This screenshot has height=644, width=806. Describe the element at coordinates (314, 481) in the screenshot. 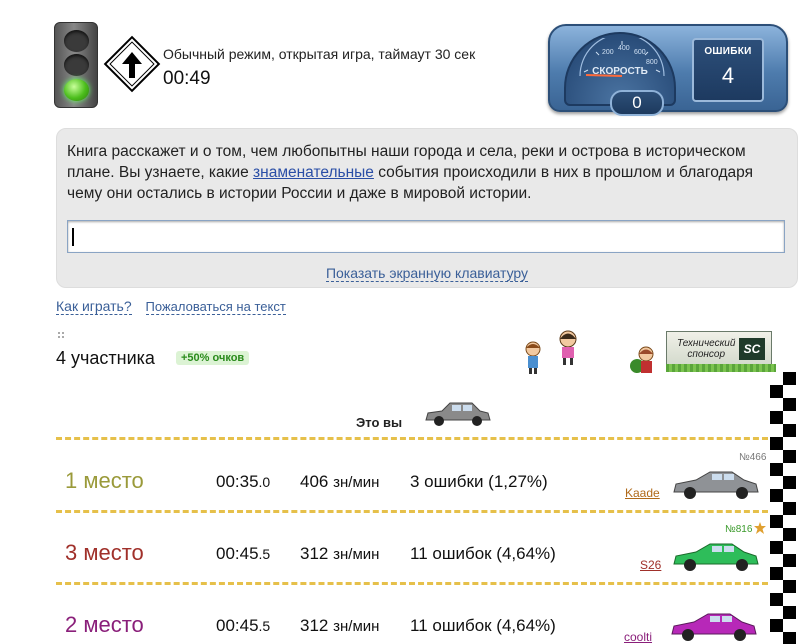

I see `speed-value: 406` at that location.